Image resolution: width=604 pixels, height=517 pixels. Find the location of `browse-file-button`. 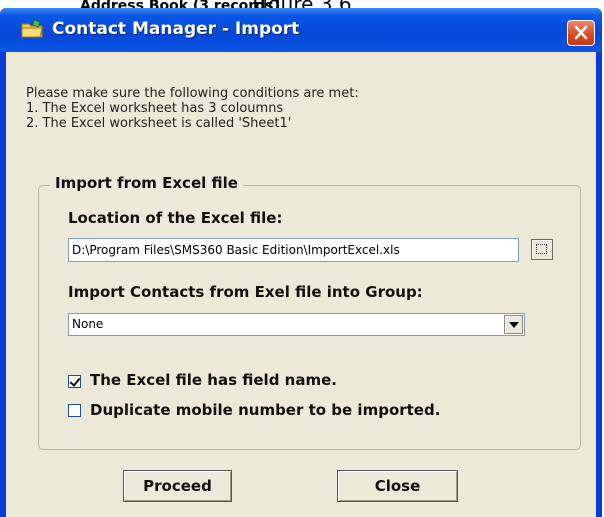

browse-file-button is located at coordinates (542, 249).